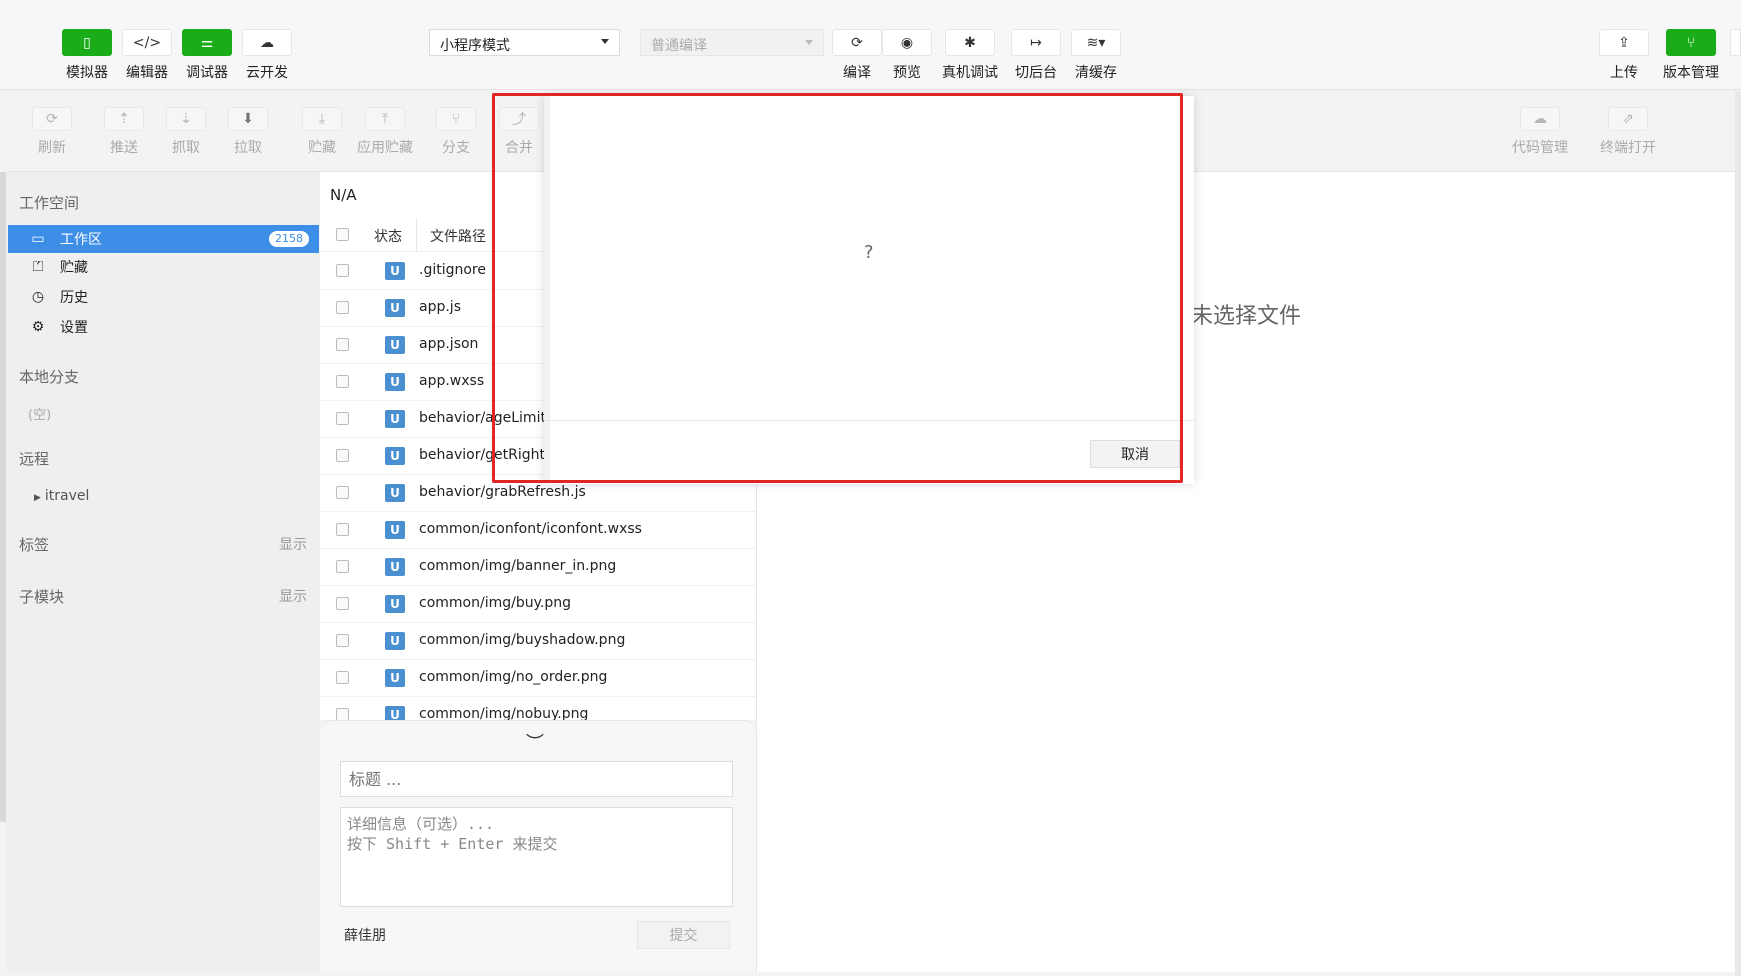  Describe the element at coordinates (869, 420) in the screenshot. I see `dialog-divider` at that location.